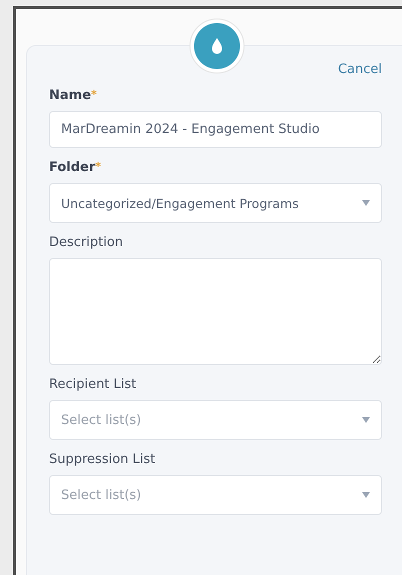  What do you see at coordinates (93, 384) in the screenshot?
I see `field-label: Recipient List` at bounding box center [93, 384].